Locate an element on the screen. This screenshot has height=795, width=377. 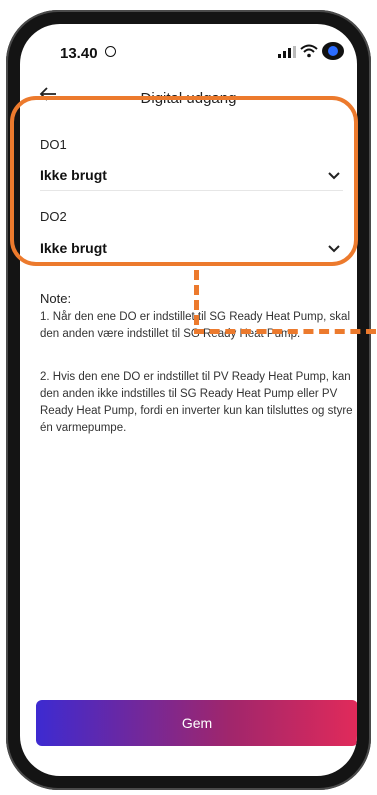
page-title: Digital udgang is located at coordinates (188, 98).